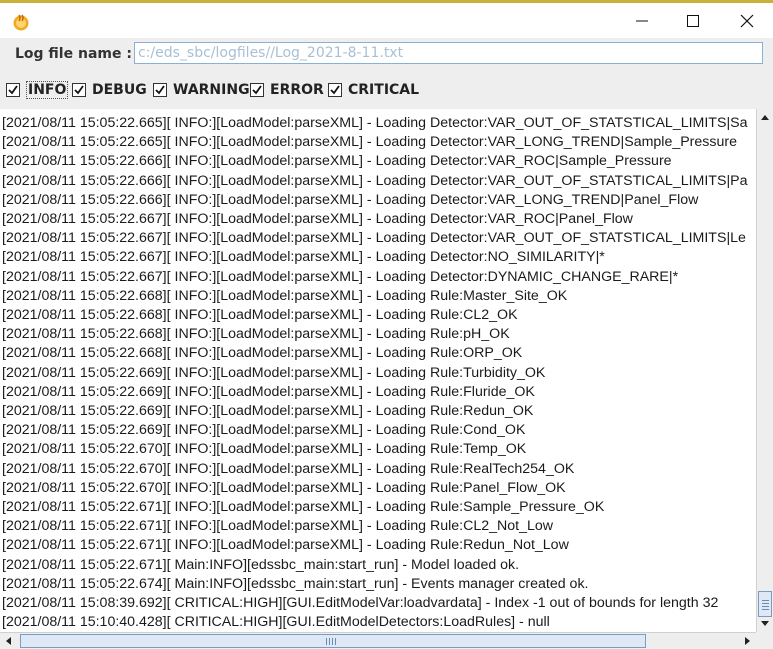 The width and height of the screenshot is (773, 649). Describe the element at coordinates (748, 641) in the screenshot. I see `scroll-right-icon` at that location.